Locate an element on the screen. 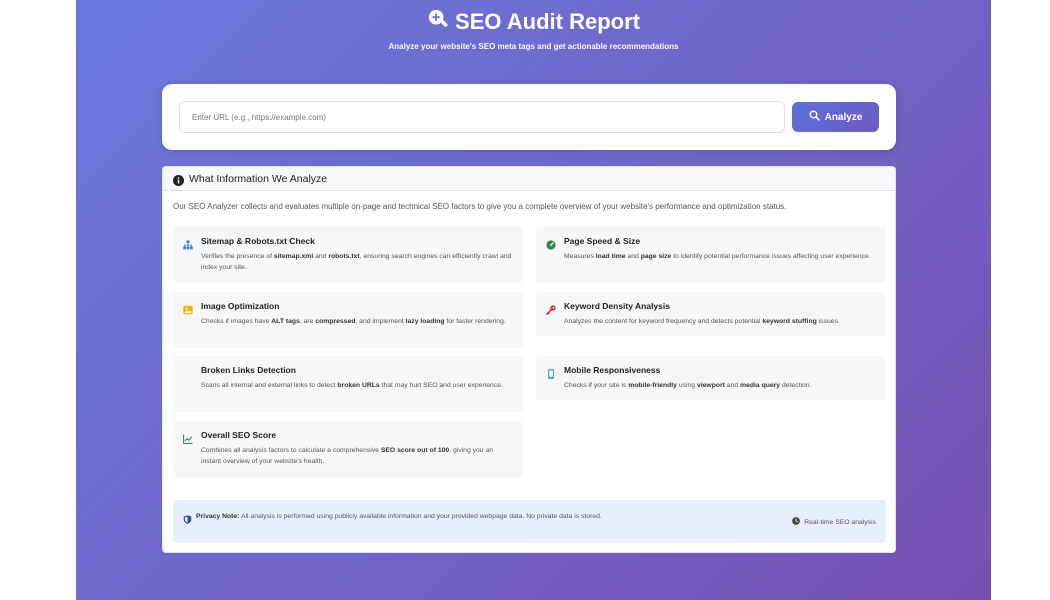 The height and width of the screenshot is (600, 1050). page-title: SEO Audit Report is located at coordinates (533, 22).